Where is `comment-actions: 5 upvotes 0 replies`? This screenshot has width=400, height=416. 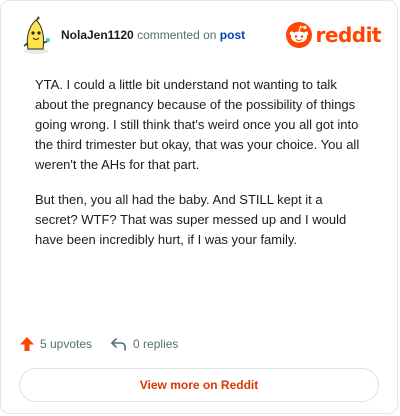
comment-actions: 5 upvotes 0 replies is located at coordinates (107, 344).